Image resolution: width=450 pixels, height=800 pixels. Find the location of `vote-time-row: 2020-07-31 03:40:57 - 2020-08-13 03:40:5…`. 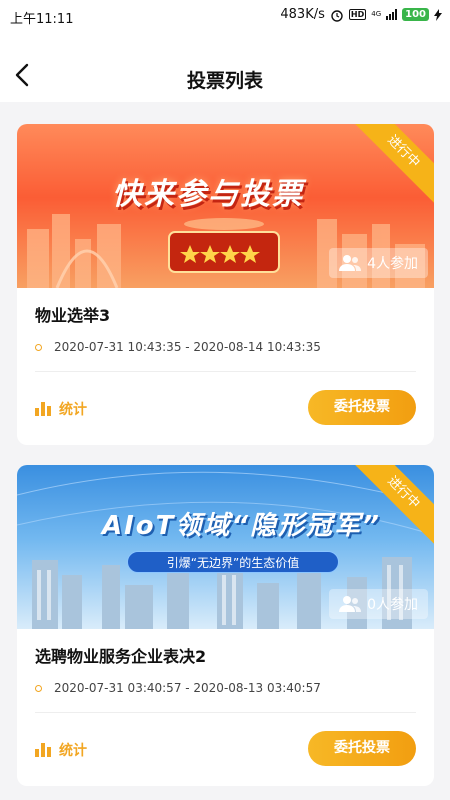

vote-time-row: 2020-07-31 03:40:57 - 2020-08-13 03:40:5… is located at coordinates (178, 688).